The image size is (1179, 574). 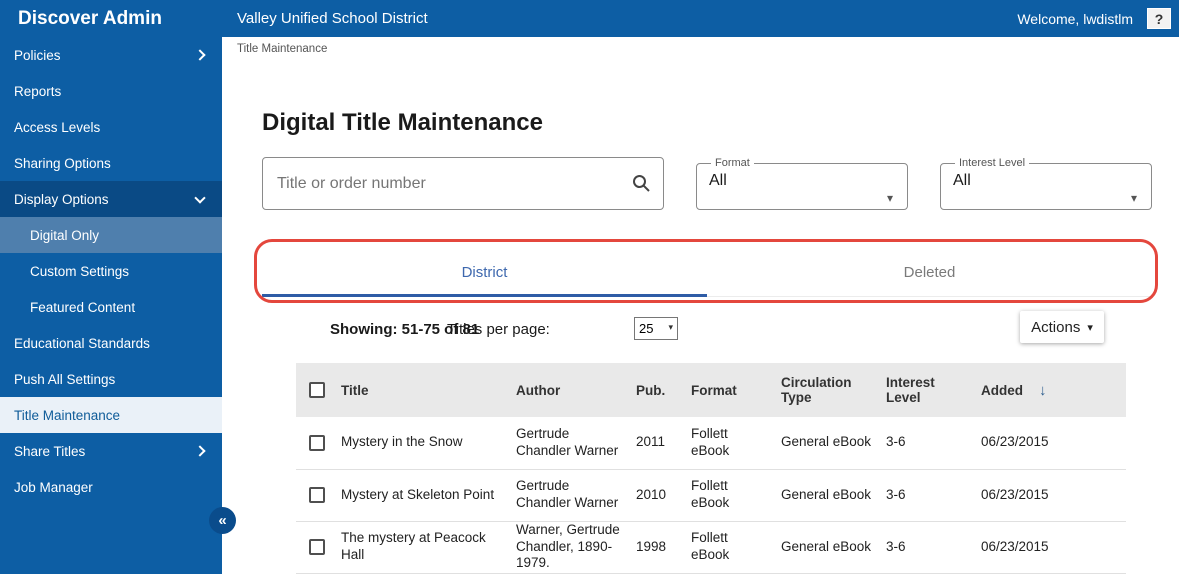 I want to click on select-all-checkbox, so click(x=317, y=390).